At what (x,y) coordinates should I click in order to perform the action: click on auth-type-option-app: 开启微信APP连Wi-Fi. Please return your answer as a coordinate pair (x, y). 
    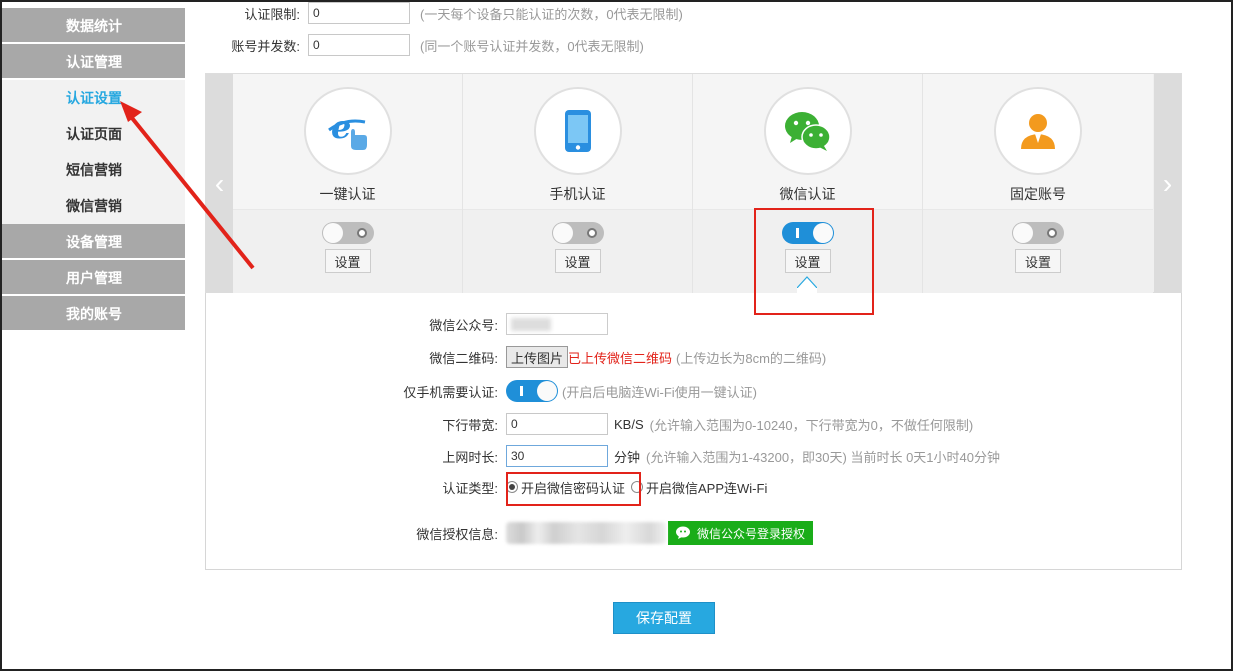
    Looking at the image, I should click on (699, 487).